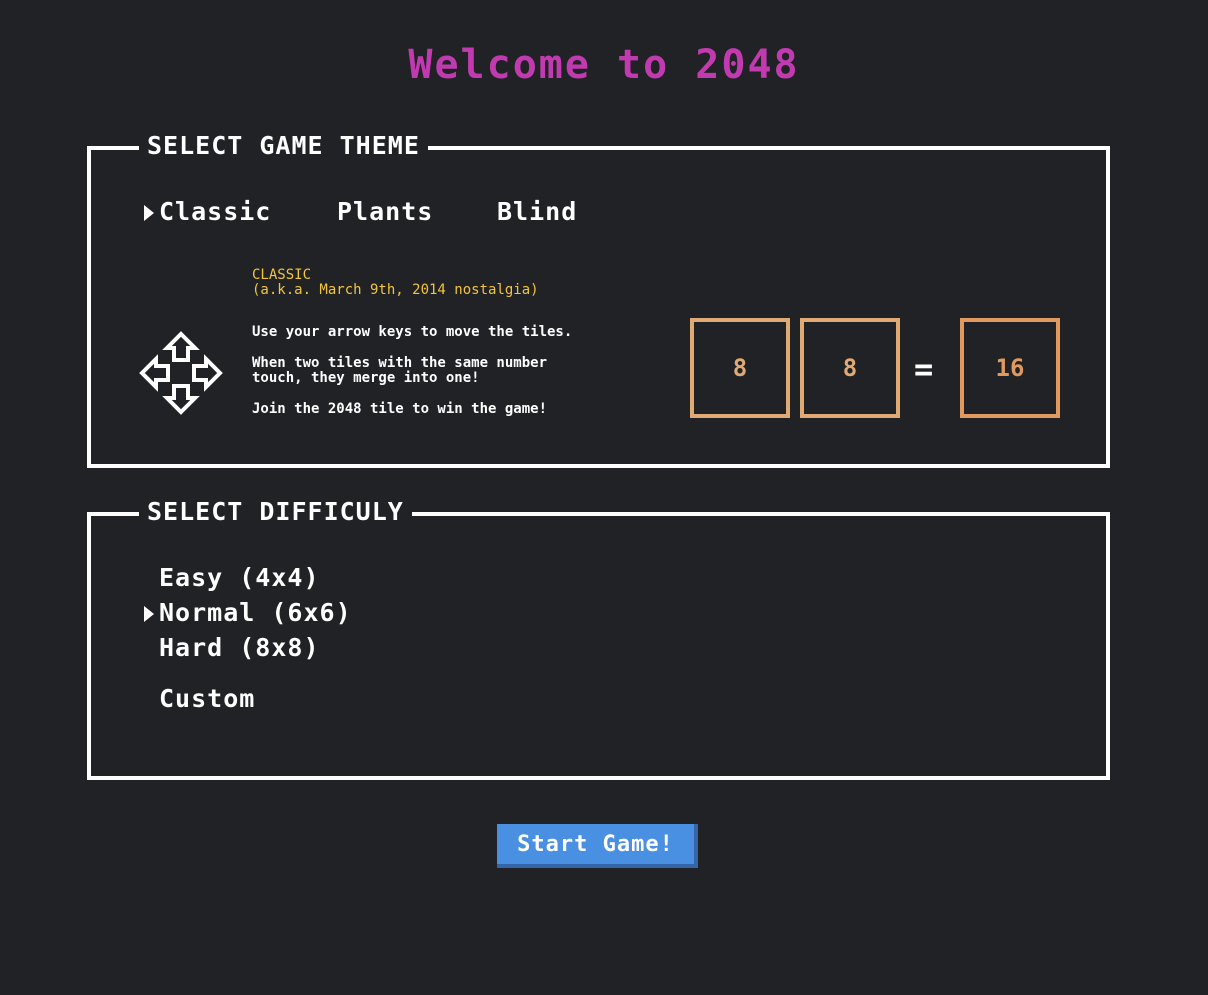 This screenshot has height=995, width=1208. What do you see at coordinates (255, 613) in the screenshot?
I see `difficulty-option-normal: Normal (6x6)` at bounding box center [255, 613].